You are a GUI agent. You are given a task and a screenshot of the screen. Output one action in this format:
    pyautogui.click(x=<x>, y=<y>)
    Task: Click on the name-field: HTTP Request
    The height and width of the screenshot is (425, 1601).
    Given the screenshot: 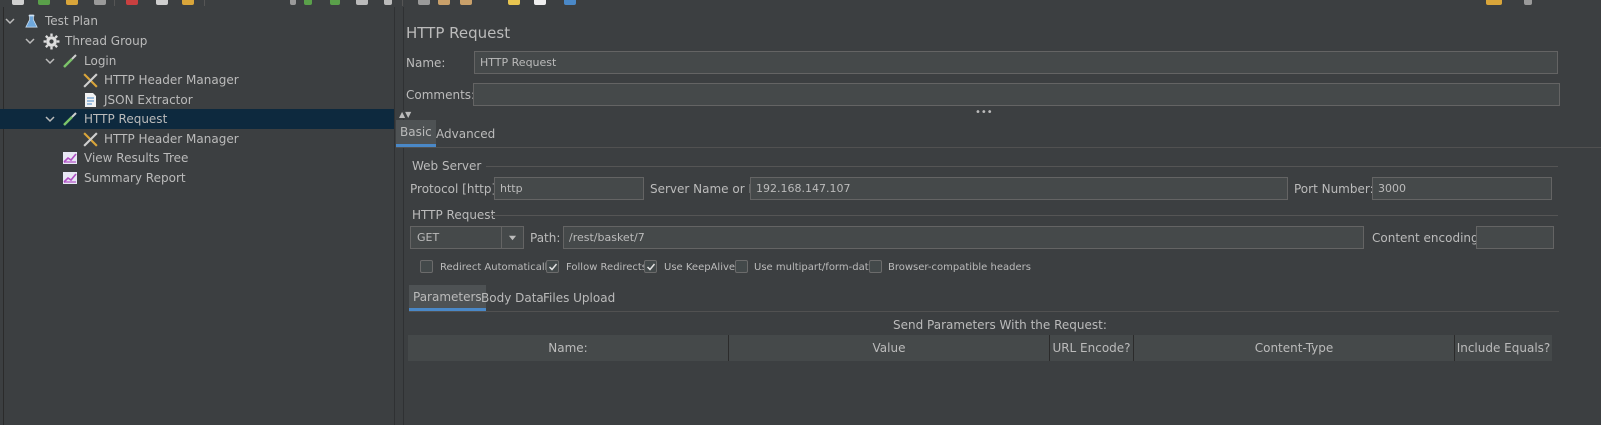 What is the action you would take?
    pyautogui.click(x=1016, y=62)
    